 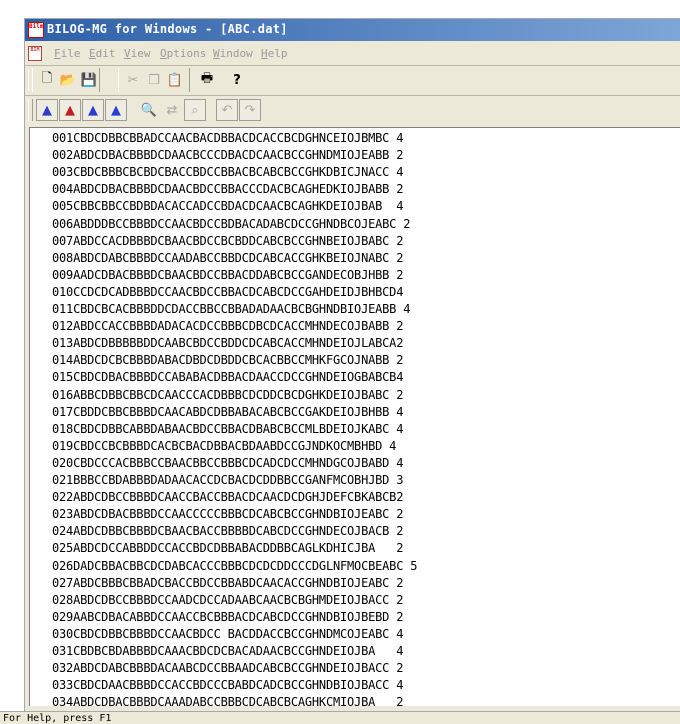 I want to click on run-phase2-icon: ▲, so click(x=70, y=110).